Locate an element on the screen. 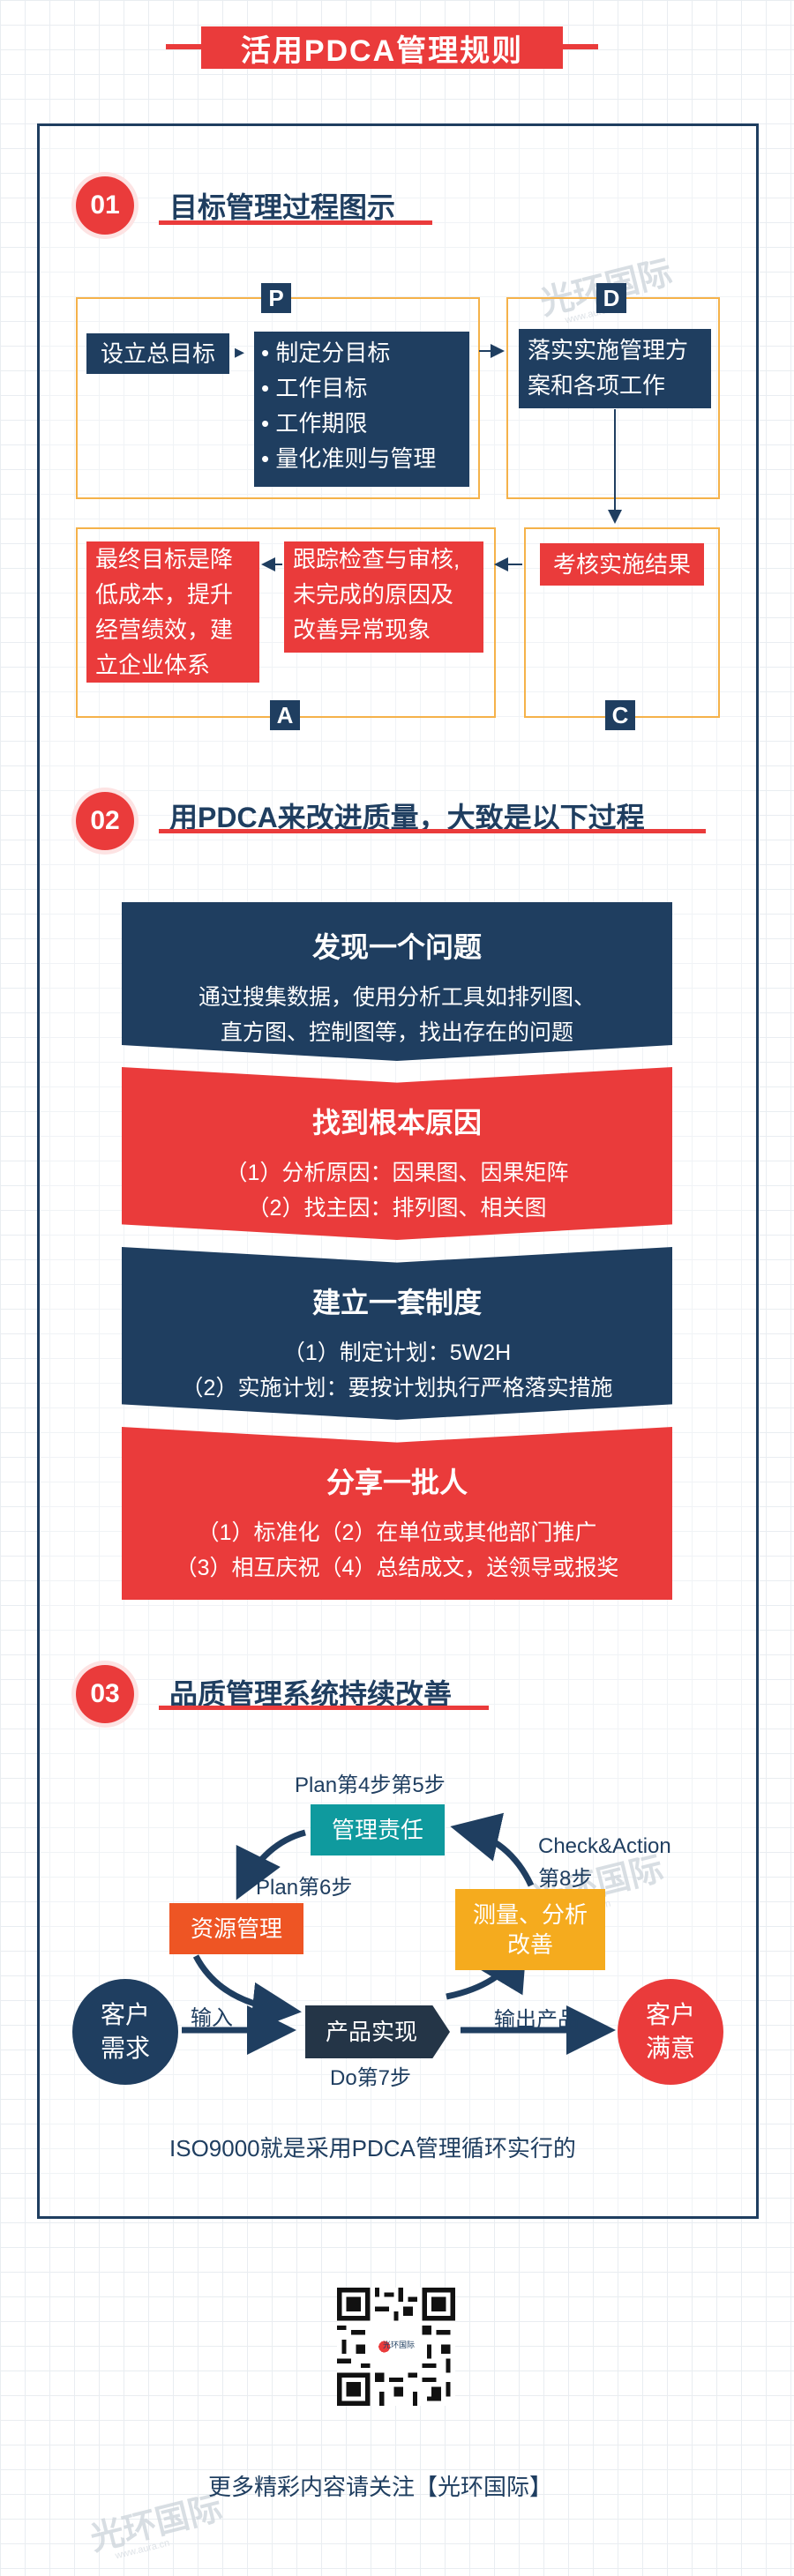 The image size is (794, 2576). step-line: （1）分析原因：因果图、因果矩阵 is located at coordinates (397, 1173).